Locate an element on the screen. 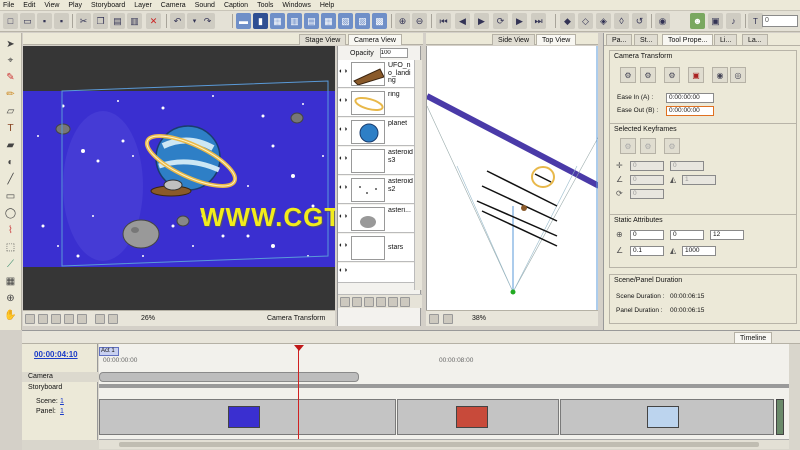 This screenshot has width=800, height=450. tab-stage-view: Stage View is located at coordinates (323, 39).